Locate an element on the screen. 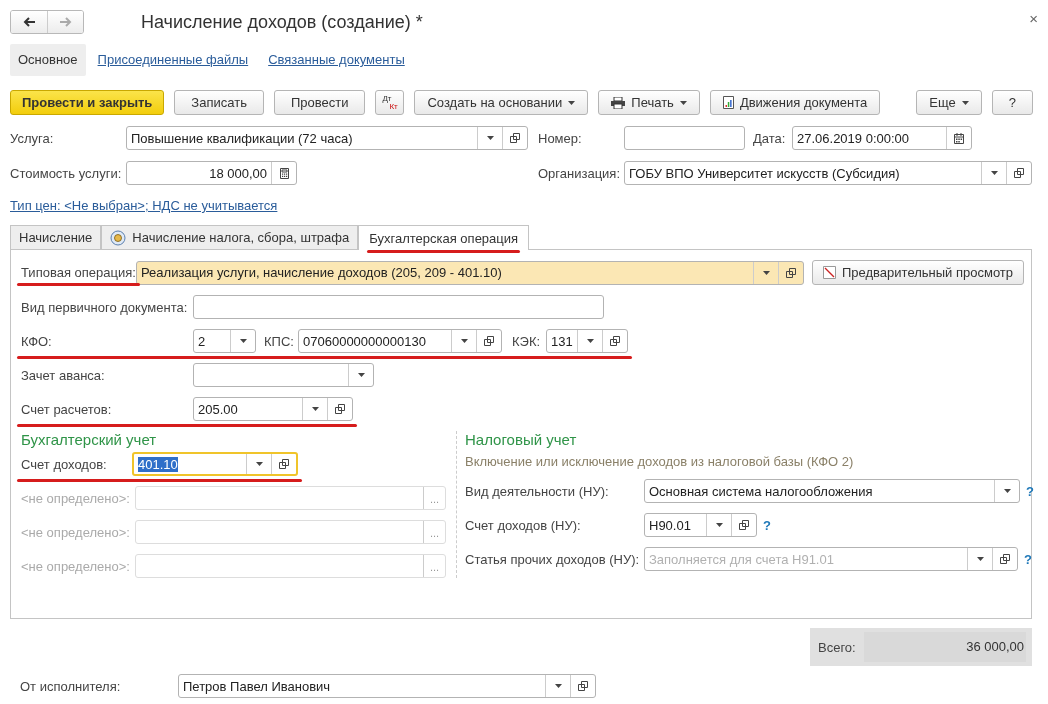 This screenshot has height=704, width=1048. field-label: Услуга: is located at coordinates (32, 138).